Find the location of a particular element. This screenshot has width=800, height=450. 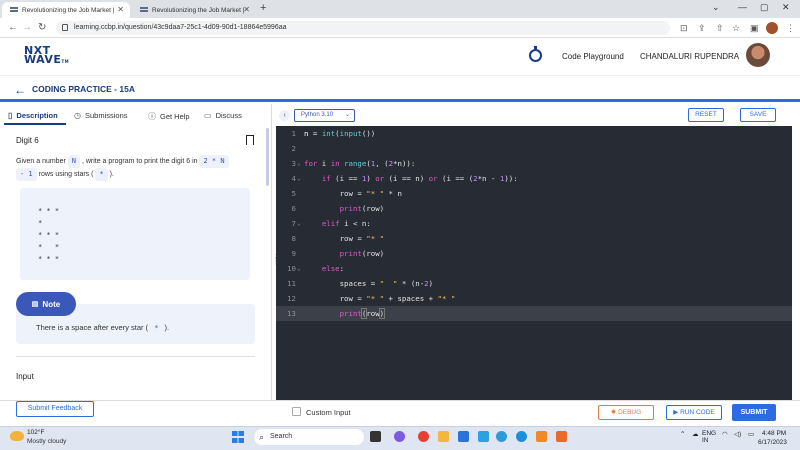

language-indicator: ENG IN is located at coordinates (709, 437).